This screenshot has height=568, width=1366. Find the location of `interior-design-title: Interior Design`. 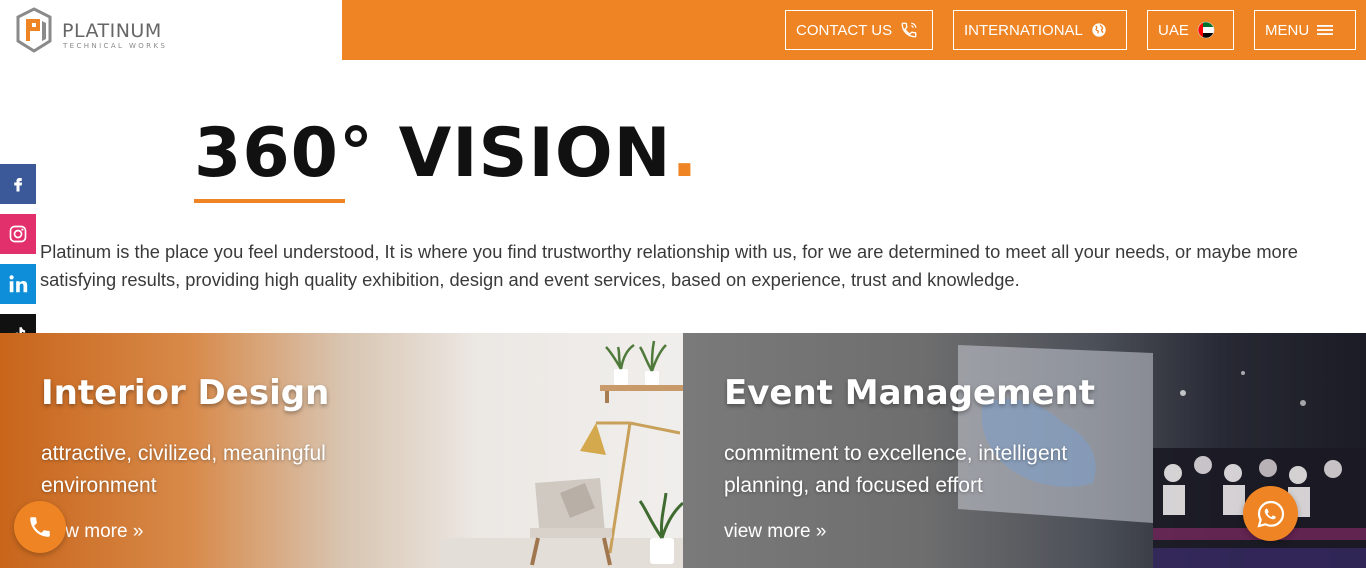

interior-design-title: Interior Design is located at coordinates (185, 393).